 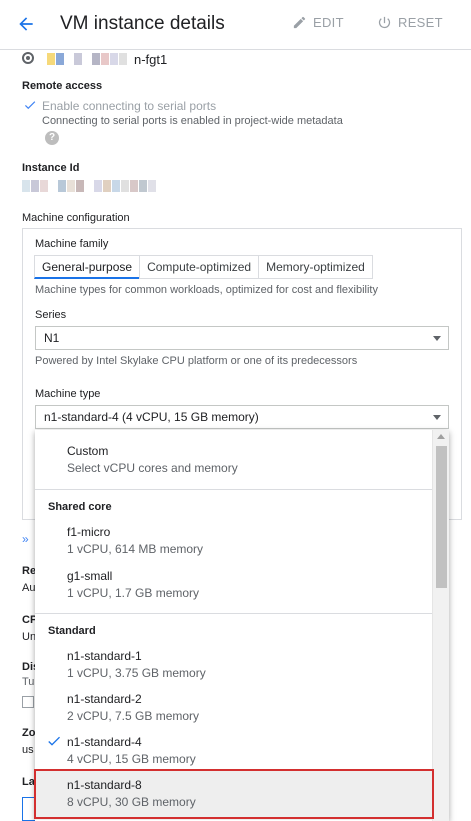 What do you see at coordinates (51, 315) in the screenshot?
I see `series-label: Series` at bounding box center [51, 315].